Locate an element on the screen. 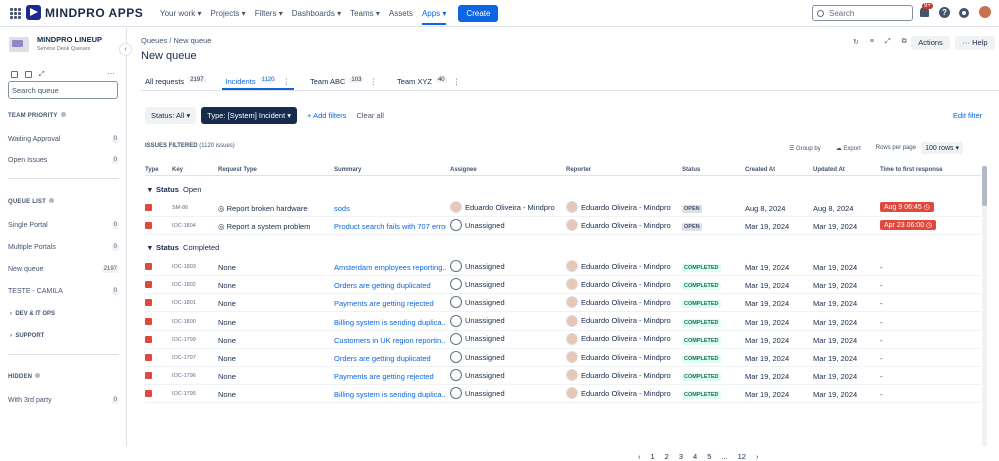 This screenshot has height=461, width=999. rows-per-page-select: 100 rows ▾ is located at coordinates (942, 148).